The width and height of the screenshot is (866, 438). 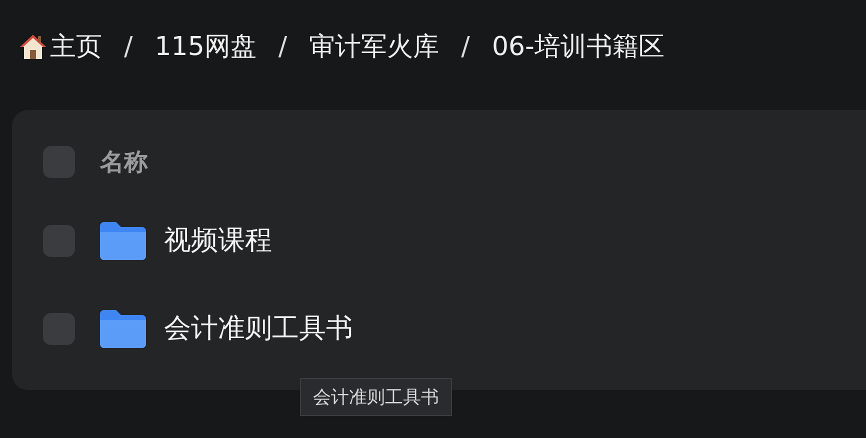 What do you see at coordinates (218, 241) in the screenshot?
I see `folder-name: 视频课程` at bounding box center [218, 241].